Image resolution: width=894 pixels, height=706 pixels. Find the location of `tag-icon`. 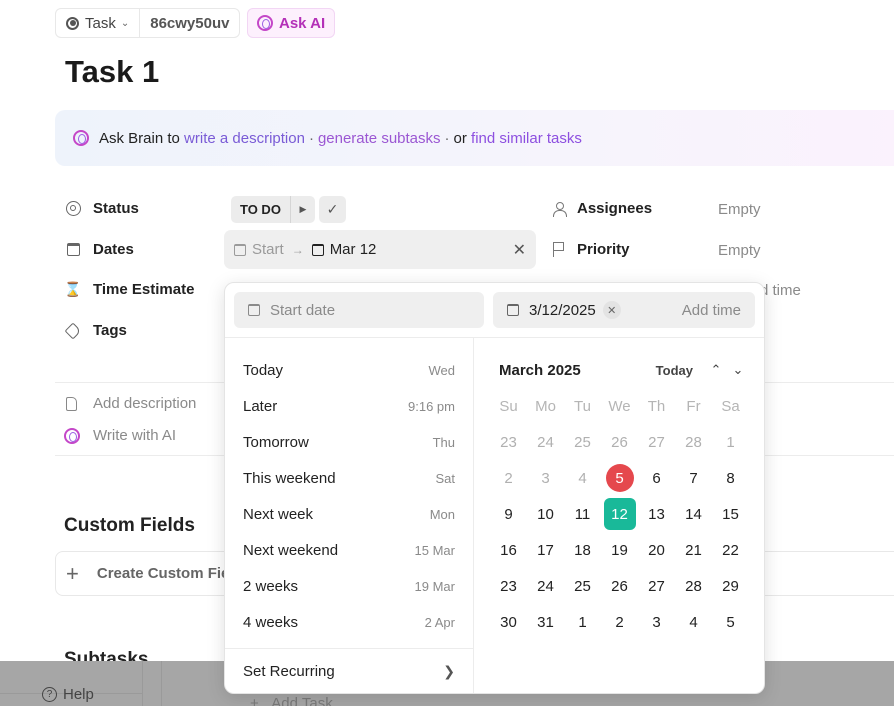

tag-icon is located at coordinates (73, 330).